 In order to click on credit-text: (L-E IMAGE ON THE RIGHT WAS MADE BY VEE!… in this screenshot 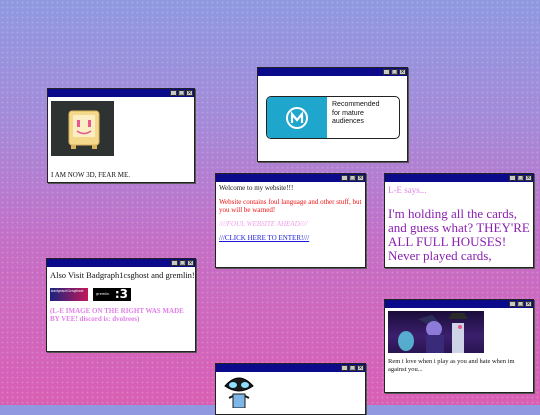, I will do `click(117, 315)`.